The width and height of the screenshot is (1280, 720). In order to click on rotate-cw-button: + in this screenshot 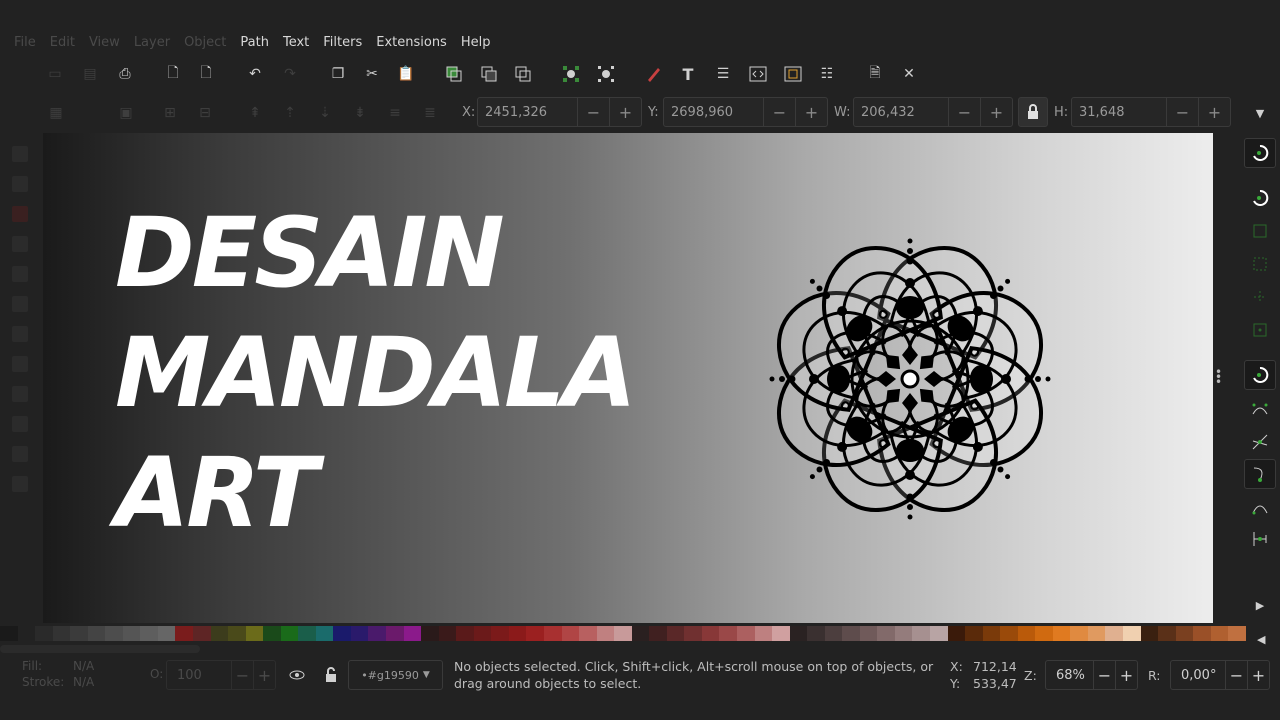, I will do `click(1258, 675)`.